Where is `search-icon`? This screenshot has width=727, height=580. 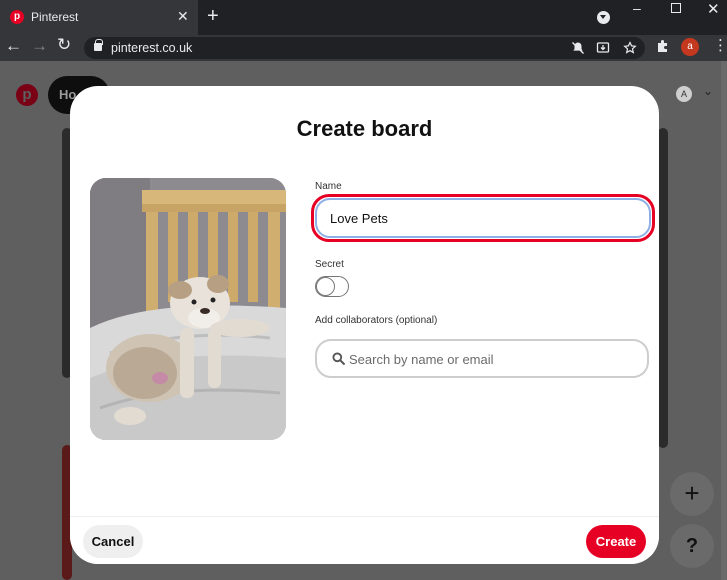 search-icon is located at coordinates (338, 358).